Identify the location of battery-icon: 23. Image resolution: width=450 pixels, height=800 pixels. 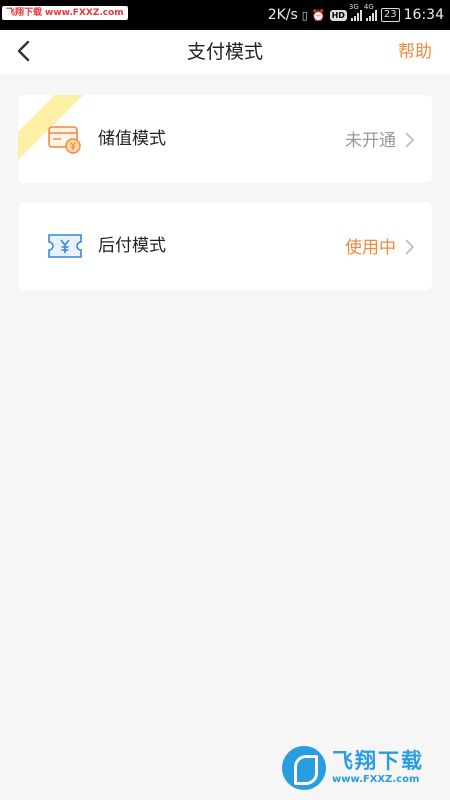
(390, 15).